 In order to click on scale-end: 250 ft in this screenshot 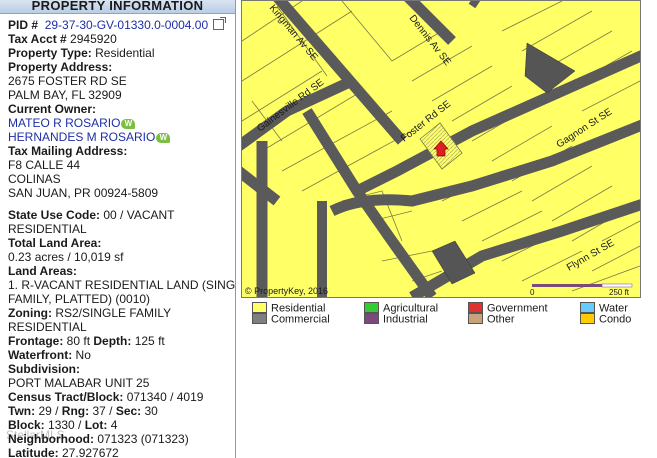, I will do `click(619, 292)`.